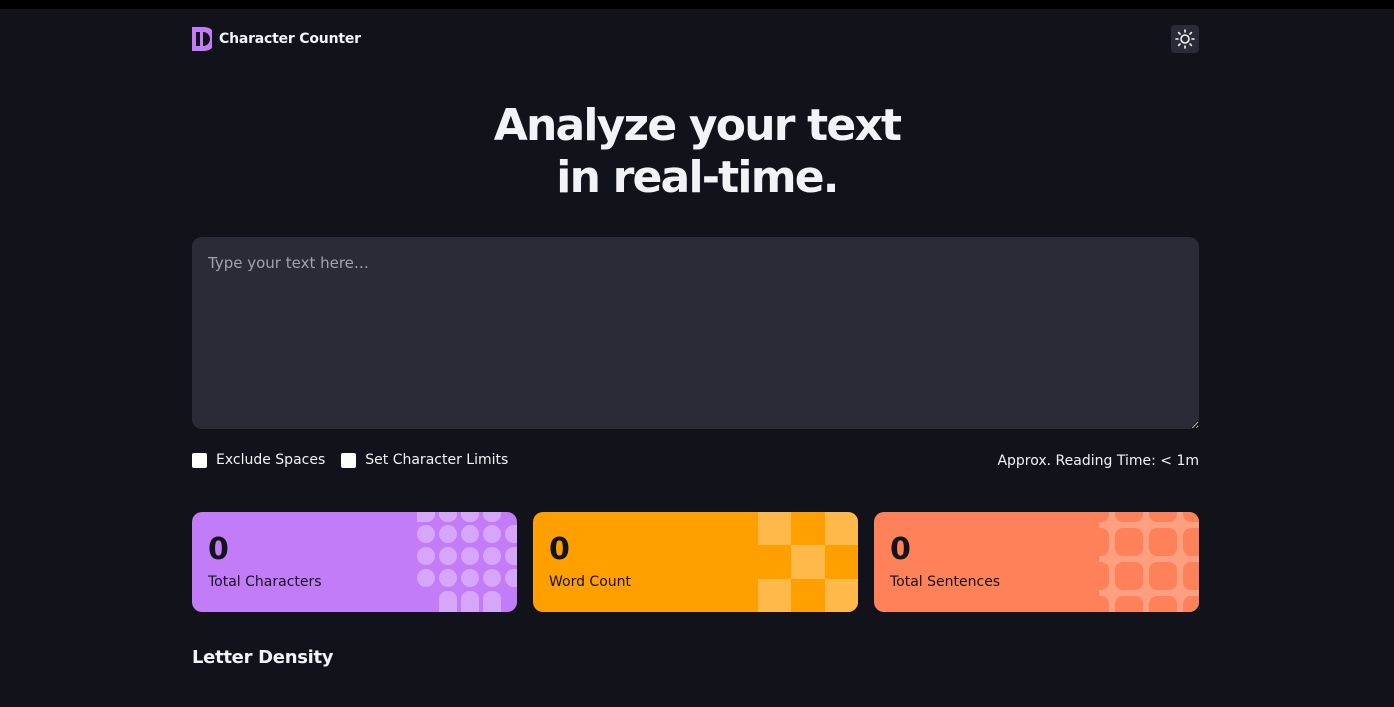 This screenshot has width=1394, height=707. Describe the element at coordinates (263, 657) in the screenshot. I see `letter-density-heading: Letter Density` at that location.